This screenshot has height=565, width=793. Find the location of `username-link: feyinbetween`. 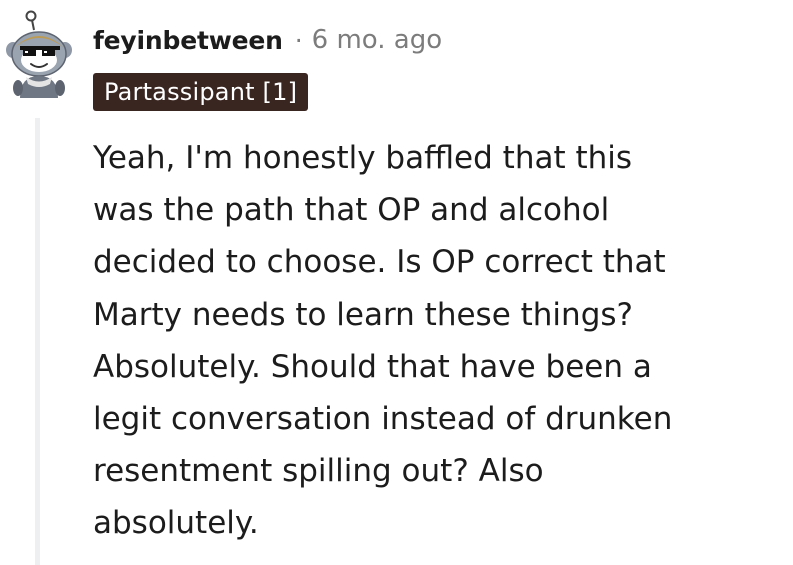

username-link: feyinbetween is located at coordinates (188, 40).